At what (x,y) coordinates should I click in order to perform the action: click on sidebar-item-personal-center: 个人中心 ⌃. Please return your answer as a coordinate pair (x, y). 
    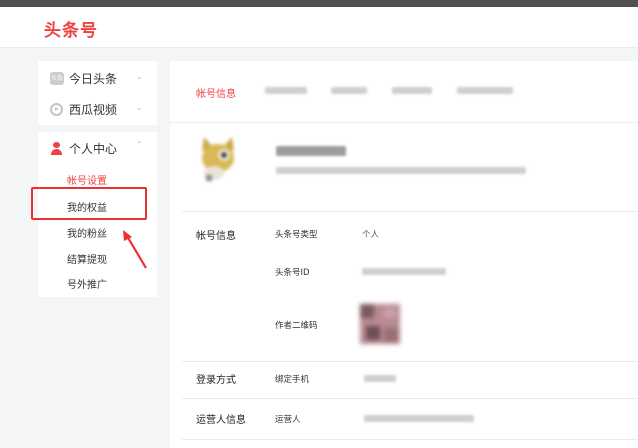
    Looking at the image, I should click on (96, 148).